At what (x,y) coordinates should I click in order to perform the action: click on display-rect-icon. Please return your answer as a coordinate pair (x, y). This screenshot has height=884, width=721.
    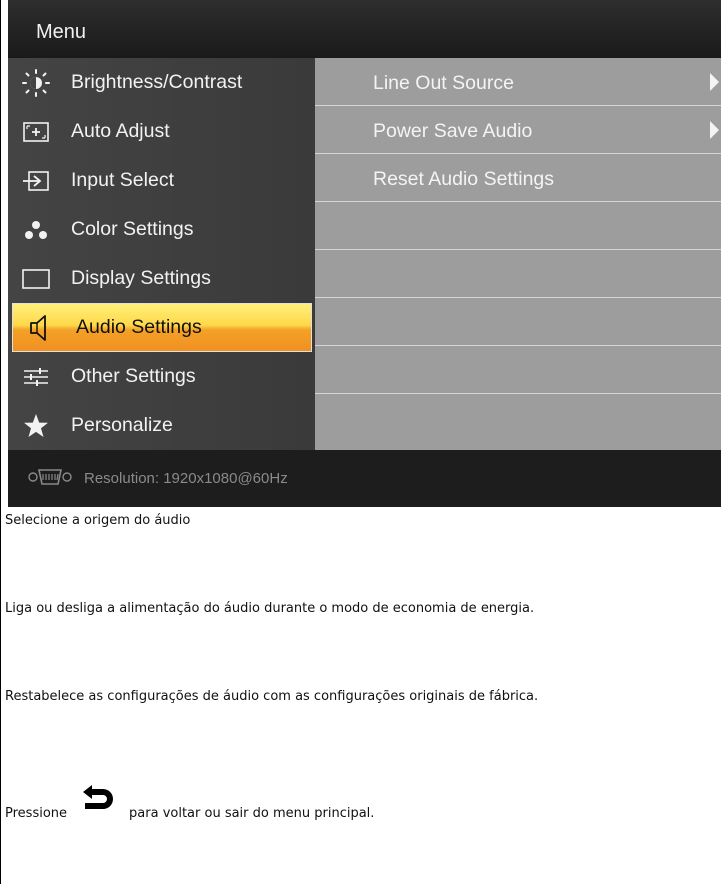
    Looking at the image, I should click on (36, 278).